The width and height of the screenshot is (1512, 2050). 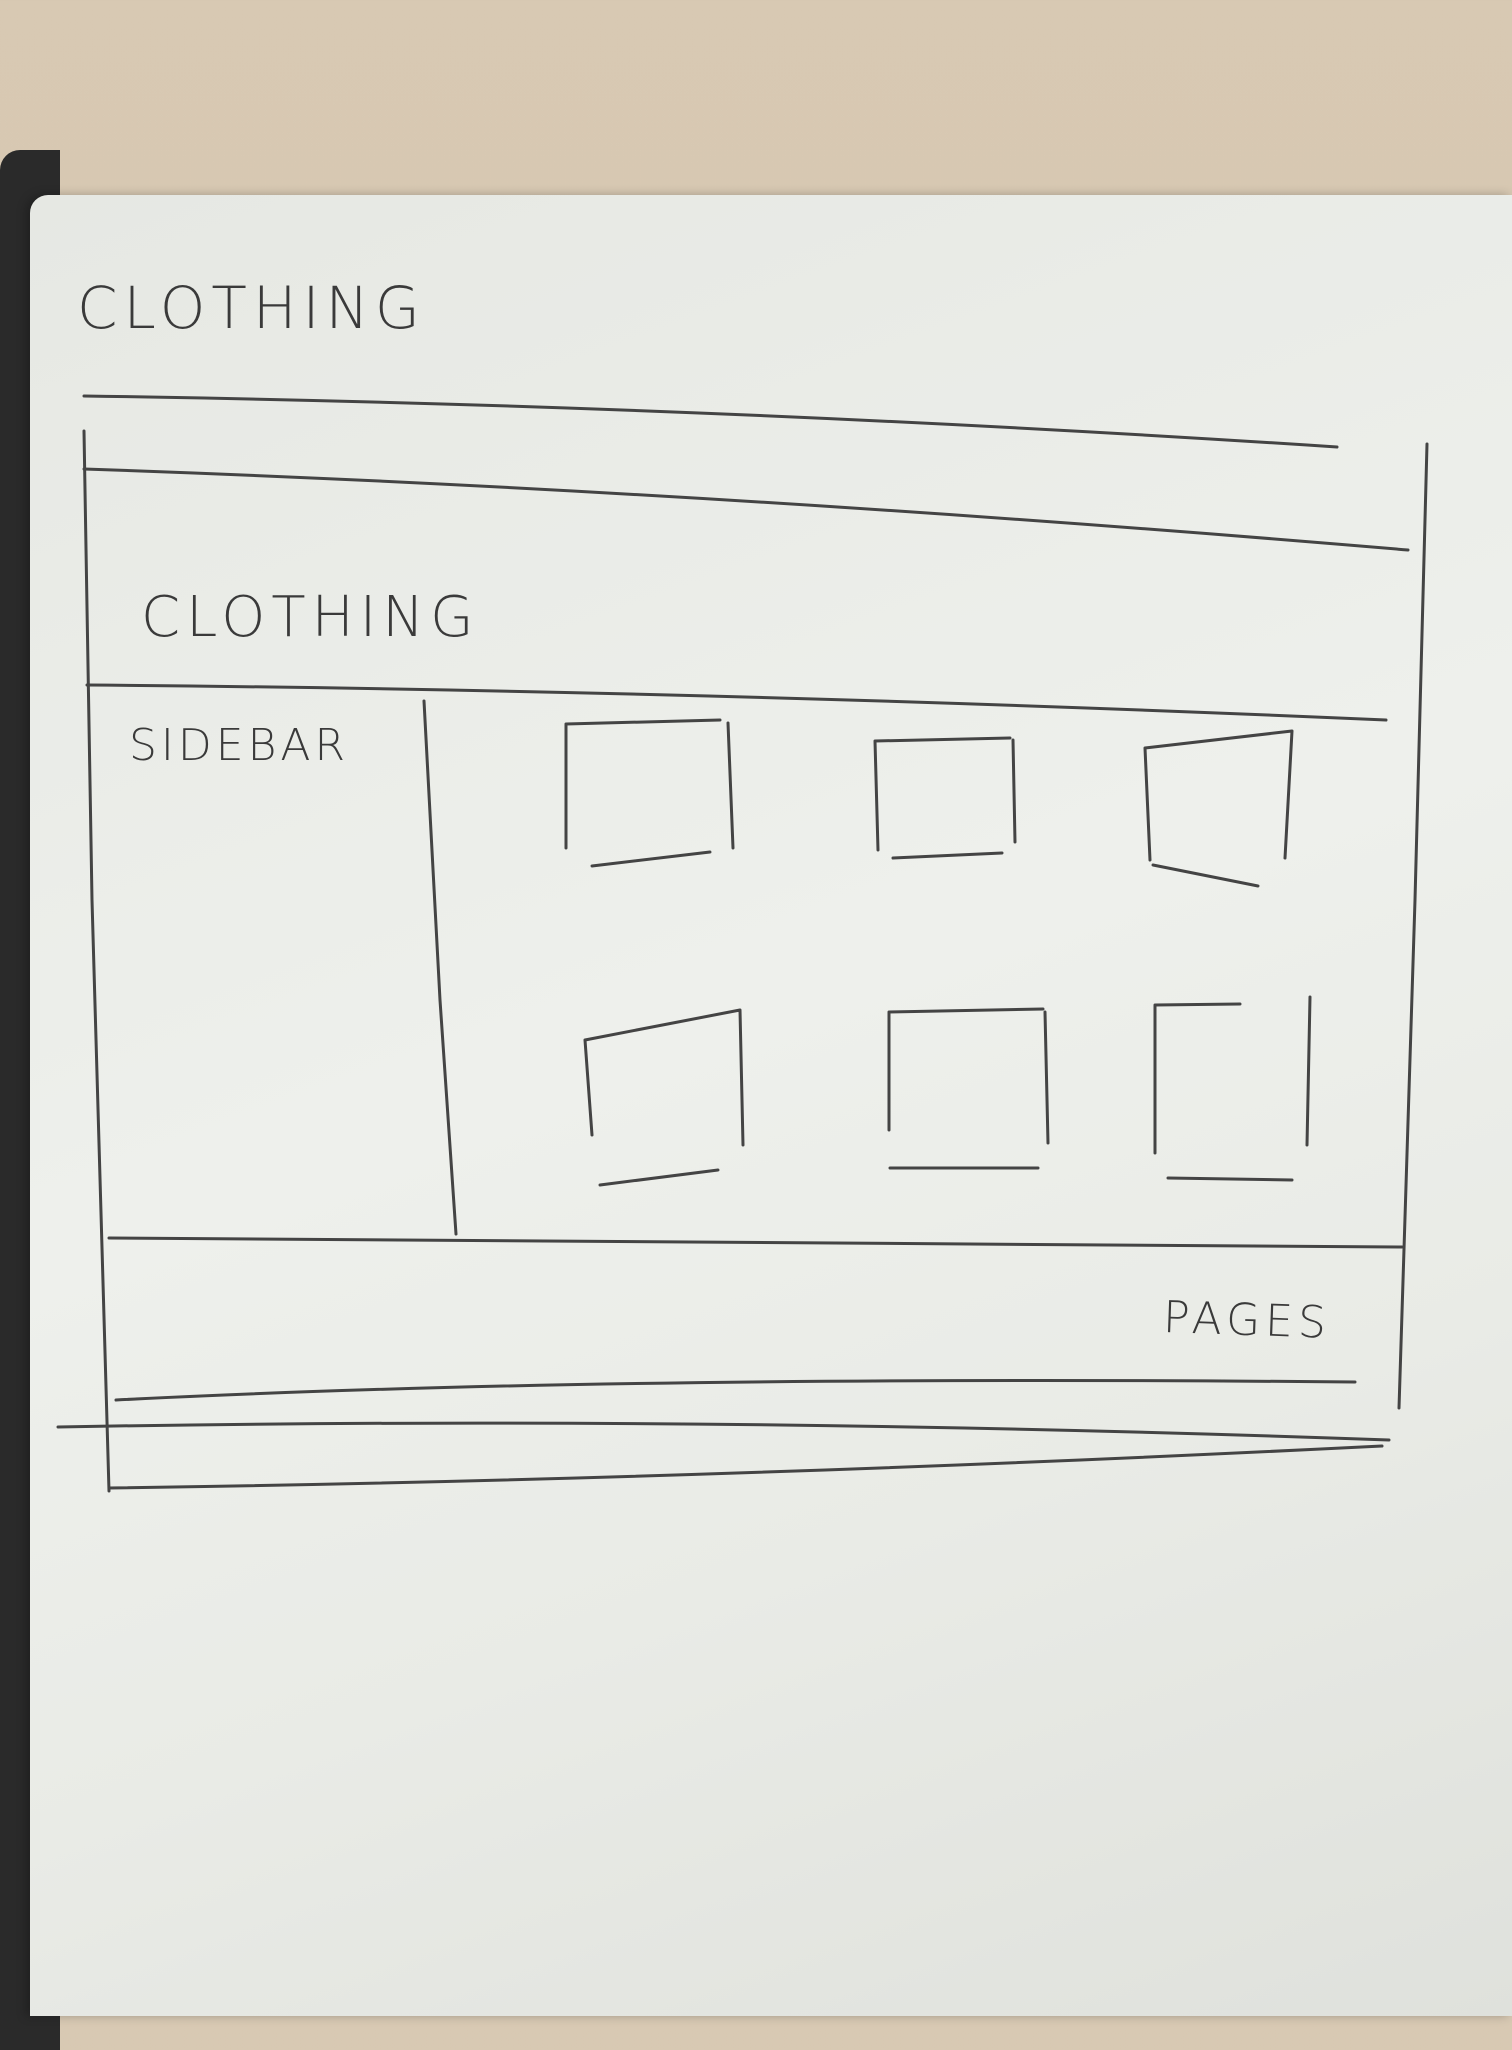 I want to click on pagination-label: PAGES, so click(x=1247, y=1320).